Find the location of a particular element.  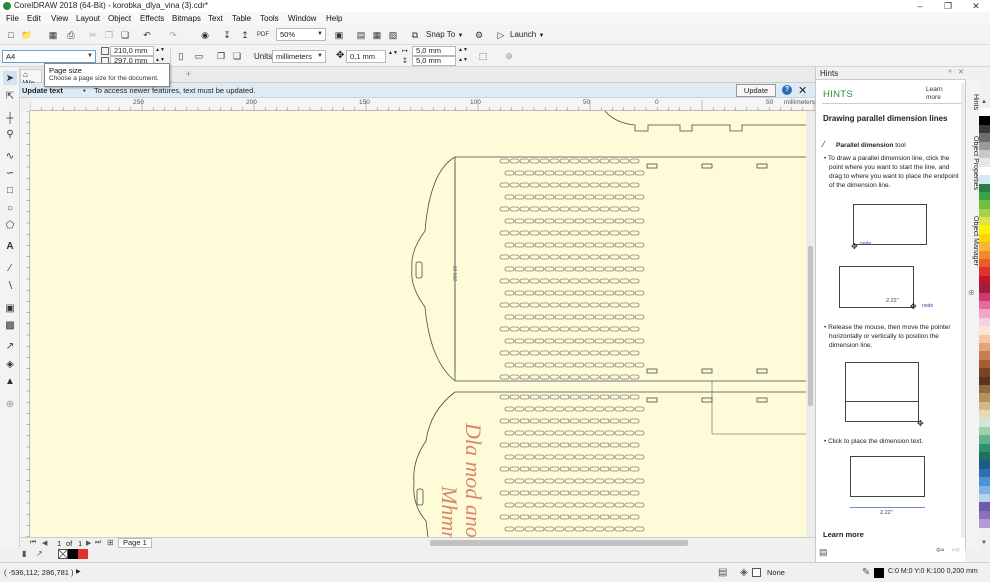

drop-shadow-icon: ▣ is located at coordinates (10, 308).